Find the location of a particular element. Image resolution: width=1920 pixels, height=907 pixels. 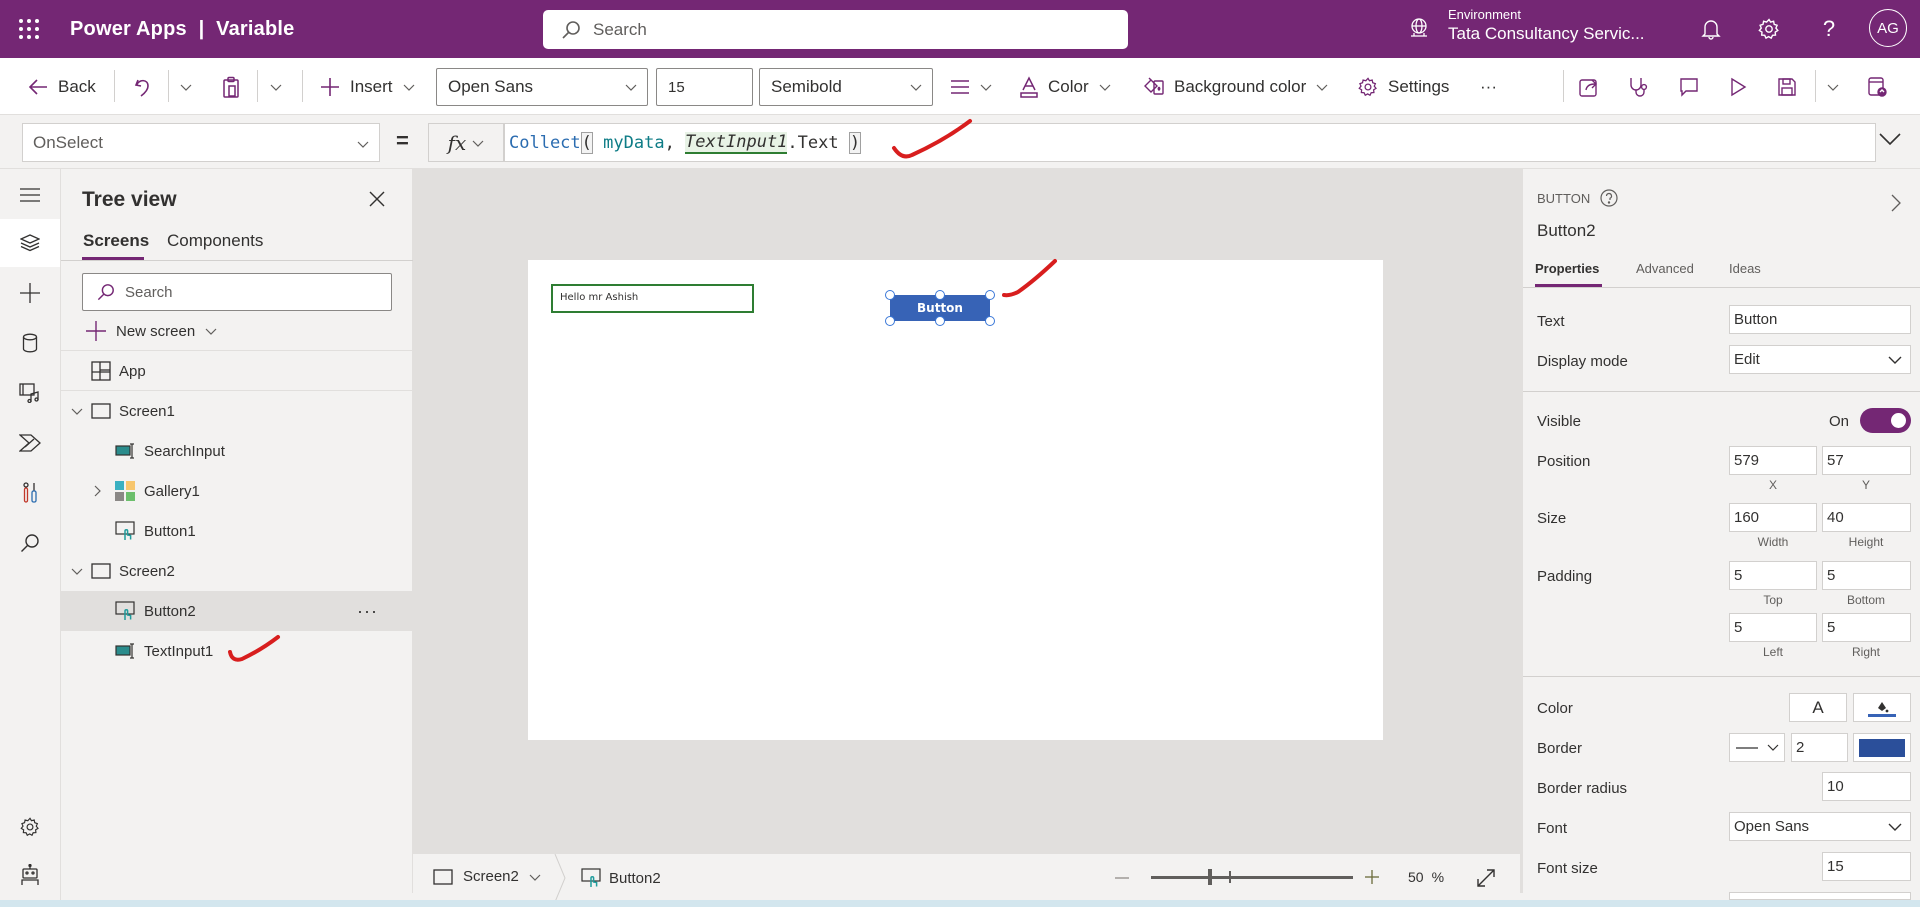

tree-item-screen2: Screen2 is located at coordinates (237, 571).